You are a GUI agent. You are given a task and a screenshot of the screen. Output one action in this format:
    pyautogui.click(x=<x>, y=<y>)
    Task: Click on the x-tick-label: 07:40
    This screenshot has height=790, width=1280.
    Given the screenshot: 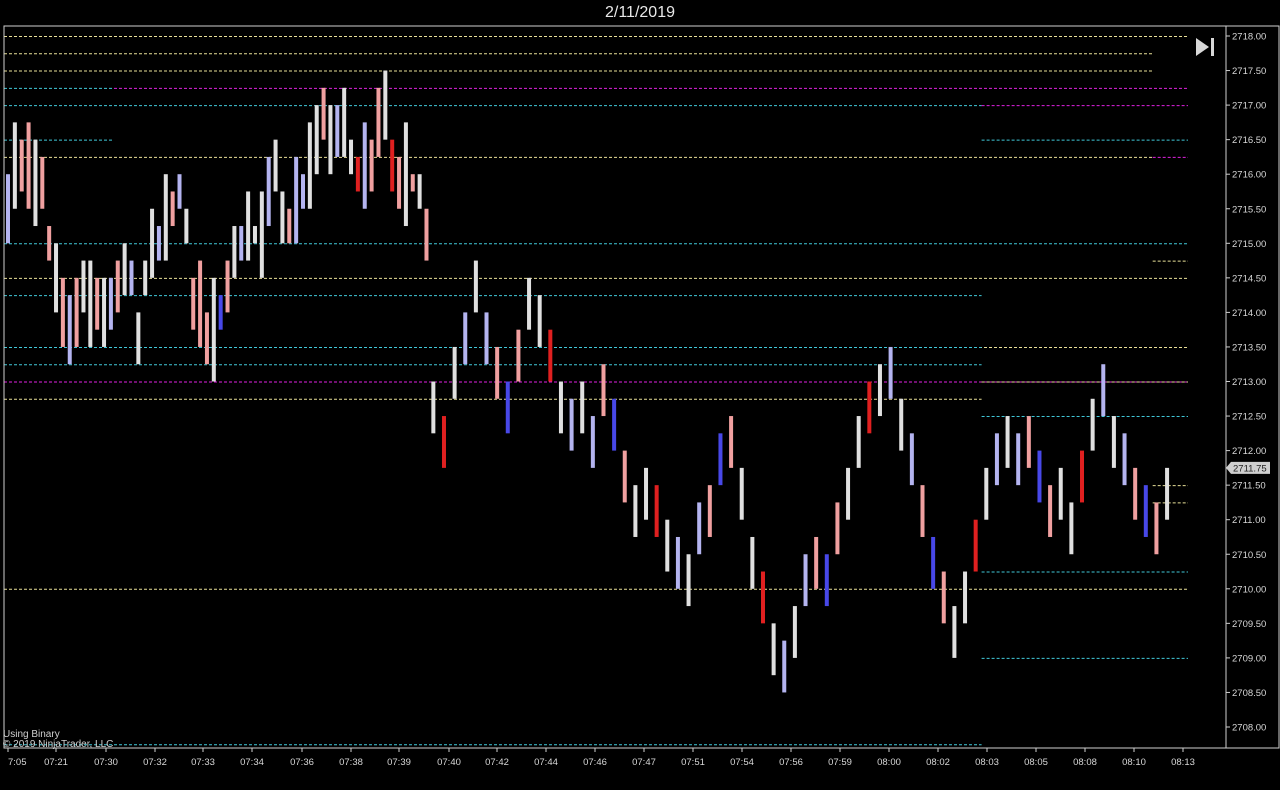 What is the action you would take?
    pyautogui.click(x=449, y=762)
    